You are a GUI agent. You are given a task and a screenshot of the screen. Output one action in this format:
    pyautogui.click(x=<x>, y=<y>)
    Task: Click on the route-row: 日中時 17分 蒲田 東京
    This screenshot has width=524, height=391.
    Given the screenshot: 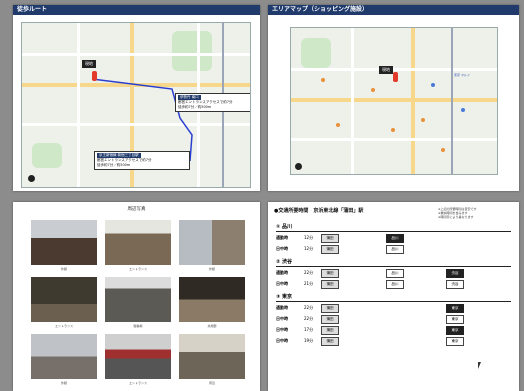 What is the action you would take?
    pyautogui.click(x=393, y=330)
    